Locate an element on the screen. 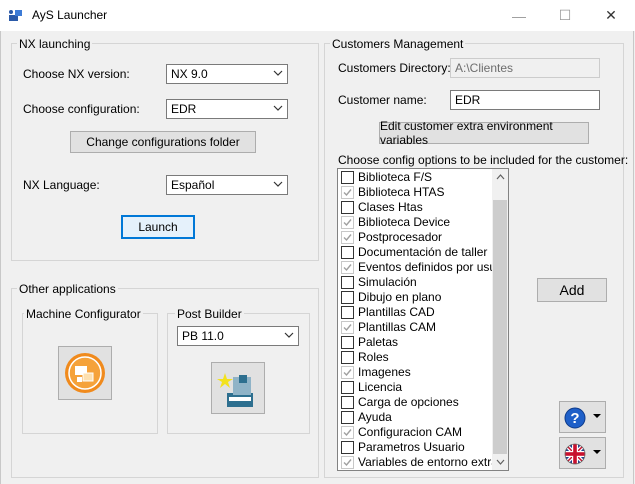  post-builder-button is located at coordinates (238, 388).